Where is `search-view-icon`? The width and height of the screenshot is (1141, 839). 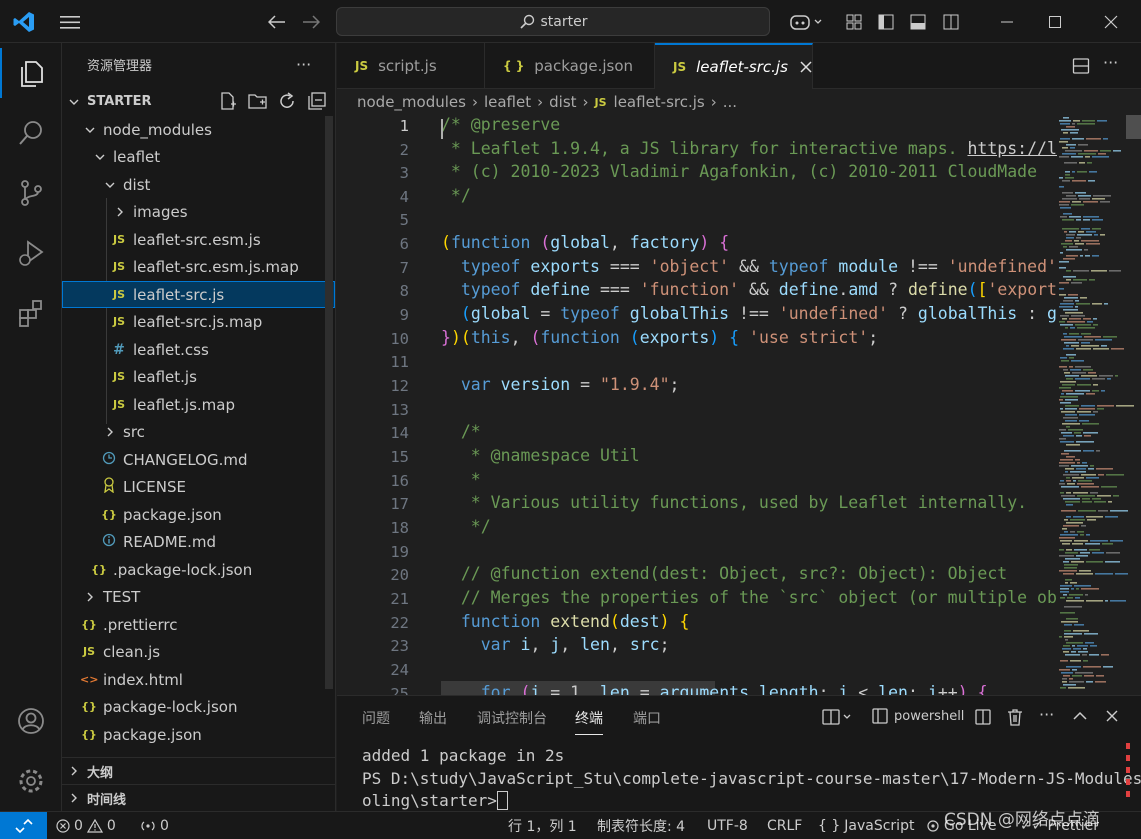
search-view-icon is located at coordinates (31, 133).